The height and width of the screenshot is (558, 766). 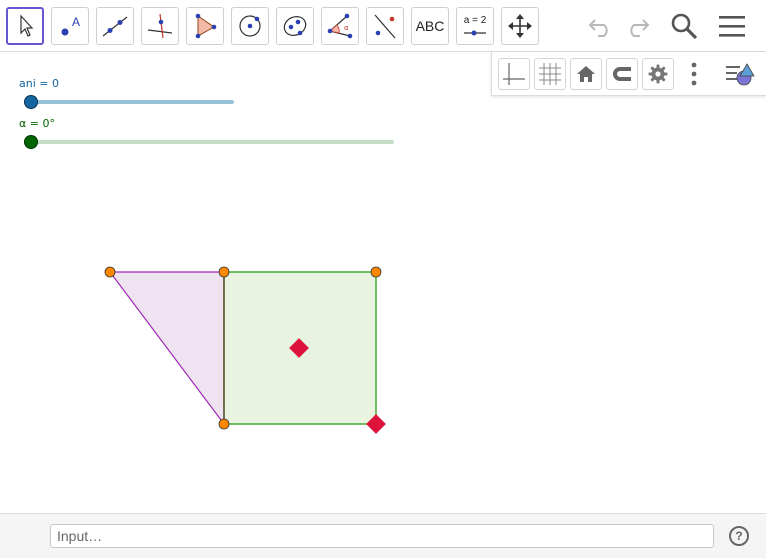 I want to click on menu-button, so click(x=732, y=26).